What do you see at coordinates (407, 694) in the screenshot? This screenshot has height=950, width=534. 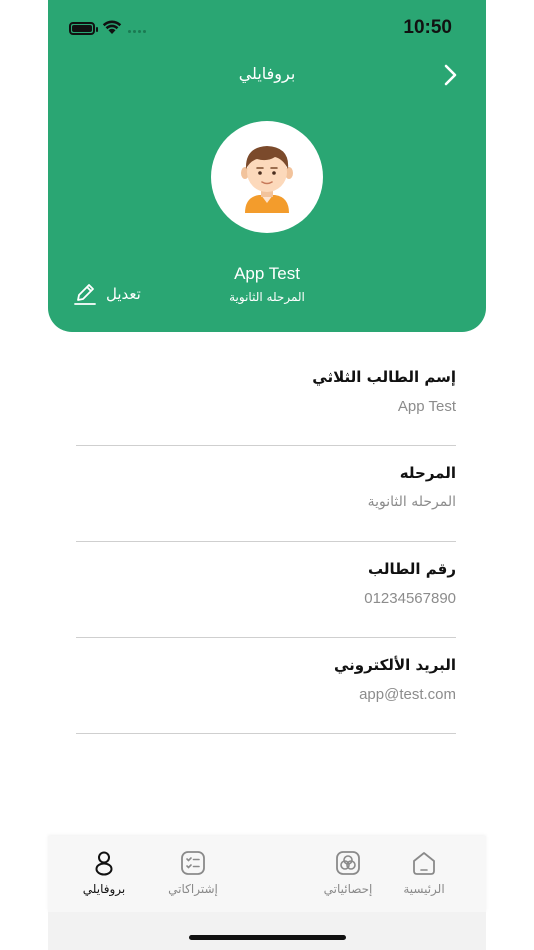 I see `field-value: app@test.com` at bounding box center [407, 694].